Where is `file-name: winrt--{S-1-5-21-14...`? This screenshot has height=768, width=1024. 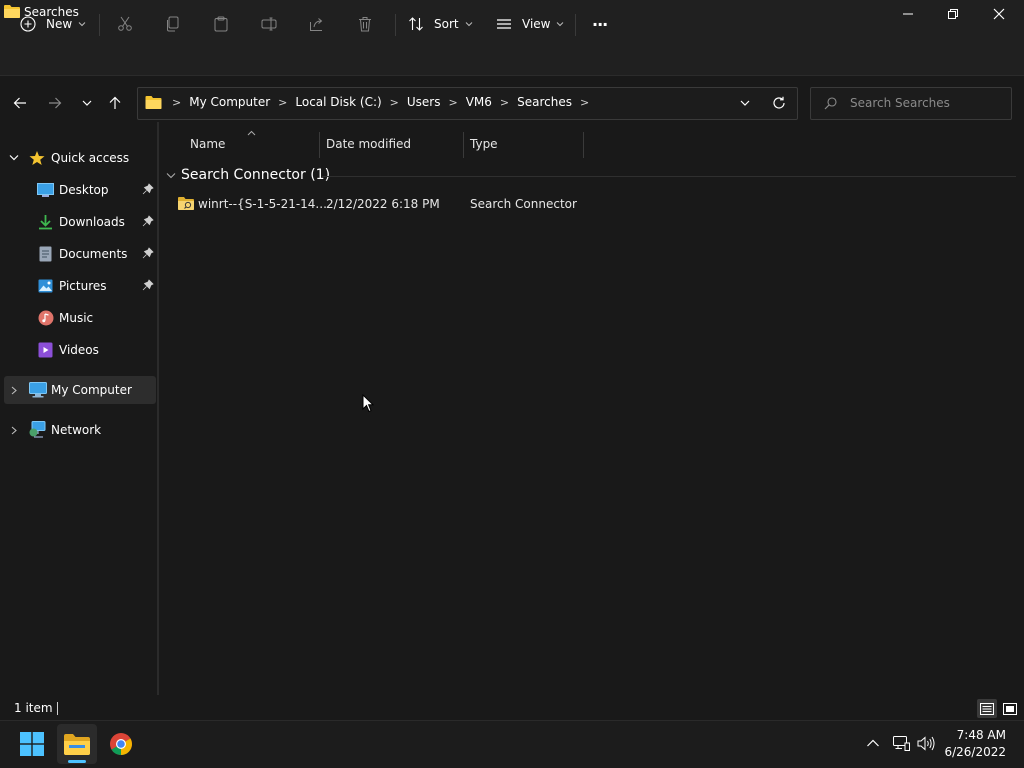 file-name: winrt--{S-1-5-21-14... is located at coordinates (262, 204).